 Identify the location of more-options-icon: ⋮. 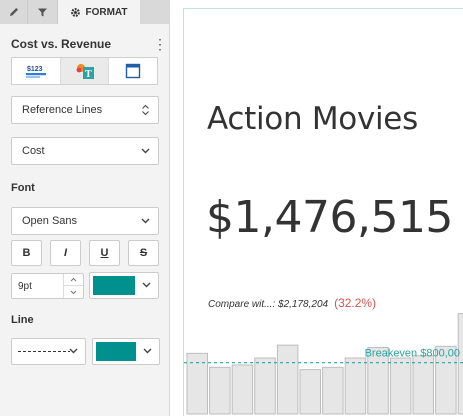
(160, 44).